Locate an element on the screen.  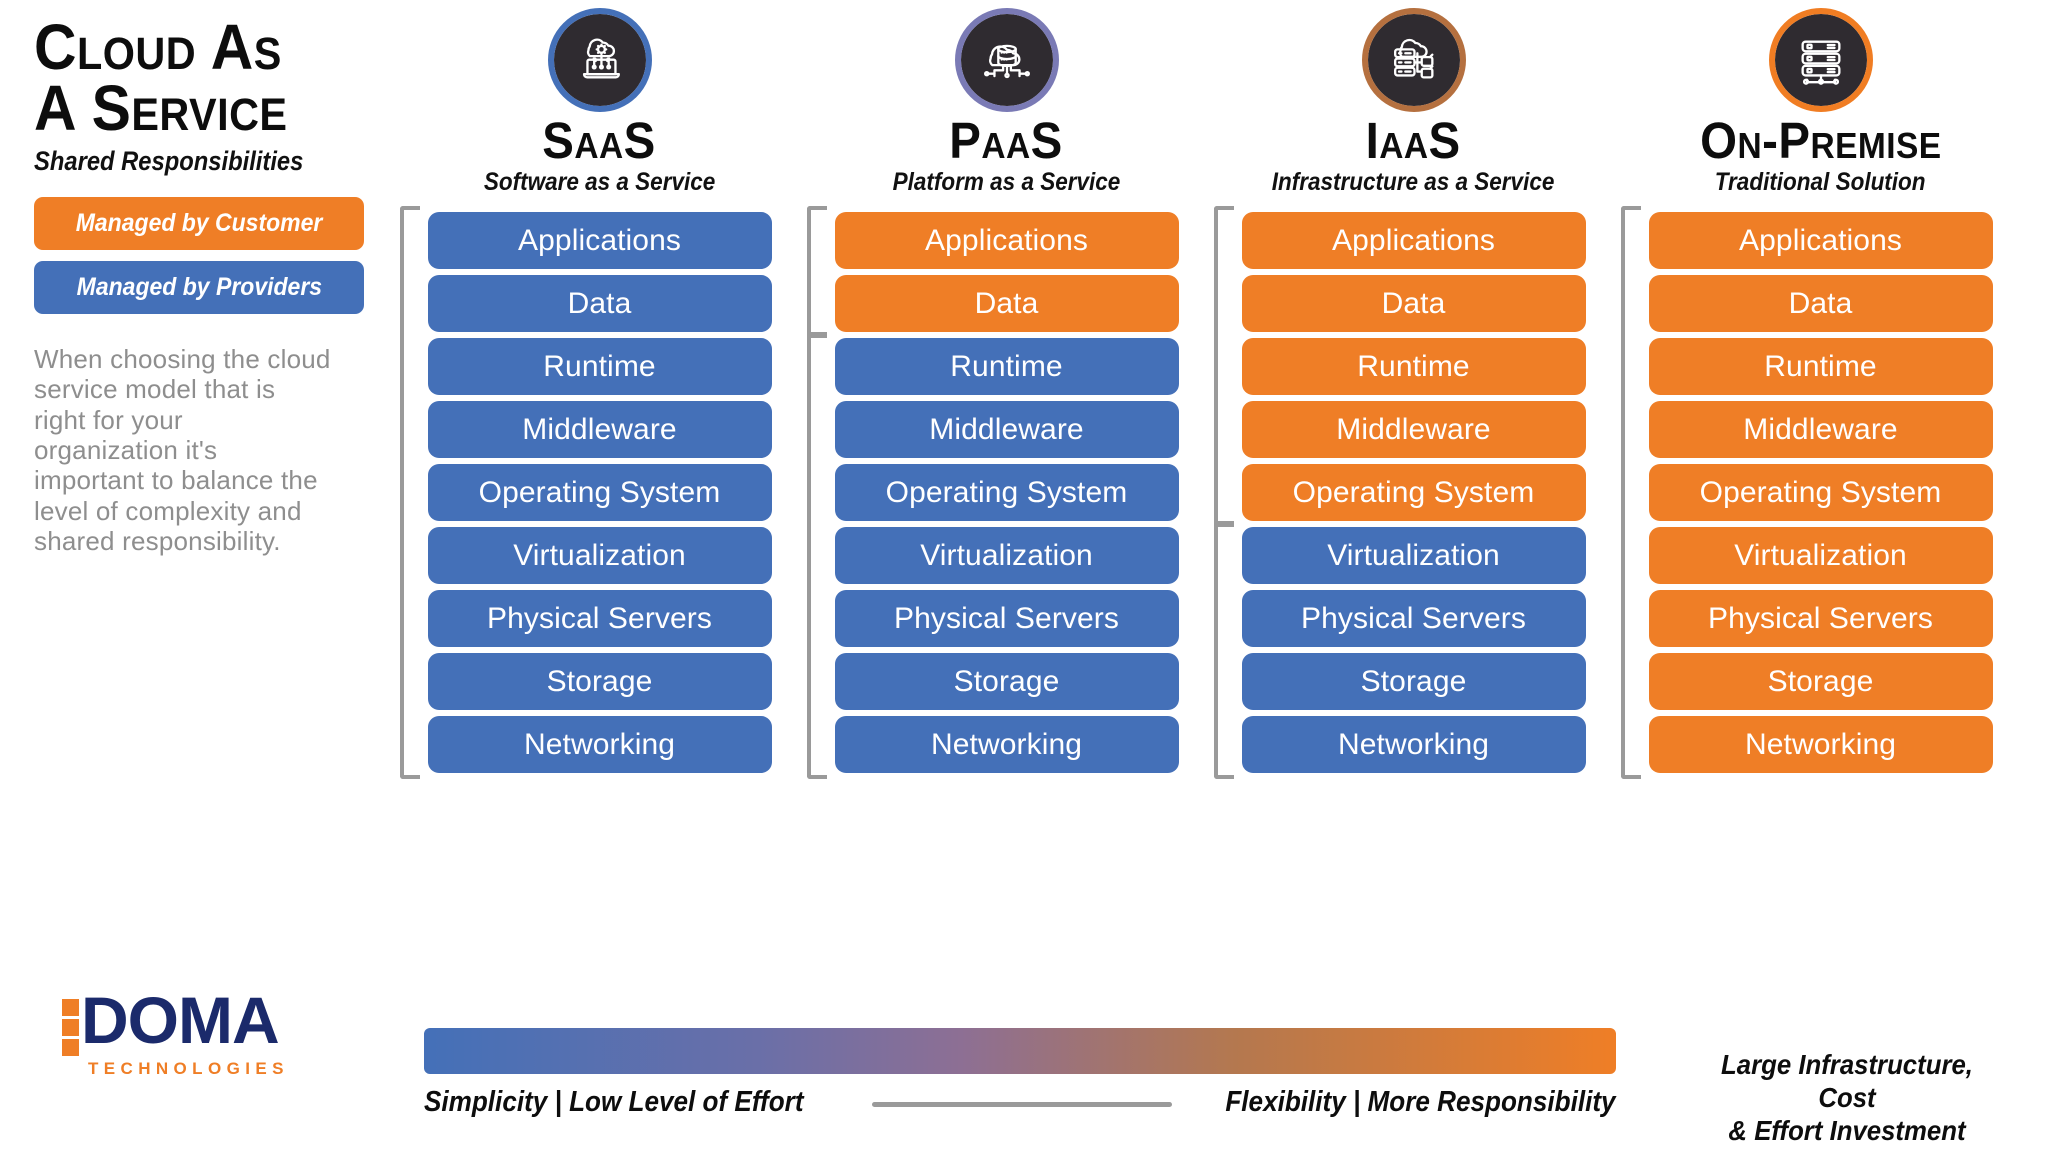
scale-connector-line is located at coordinates (1022, 1104).